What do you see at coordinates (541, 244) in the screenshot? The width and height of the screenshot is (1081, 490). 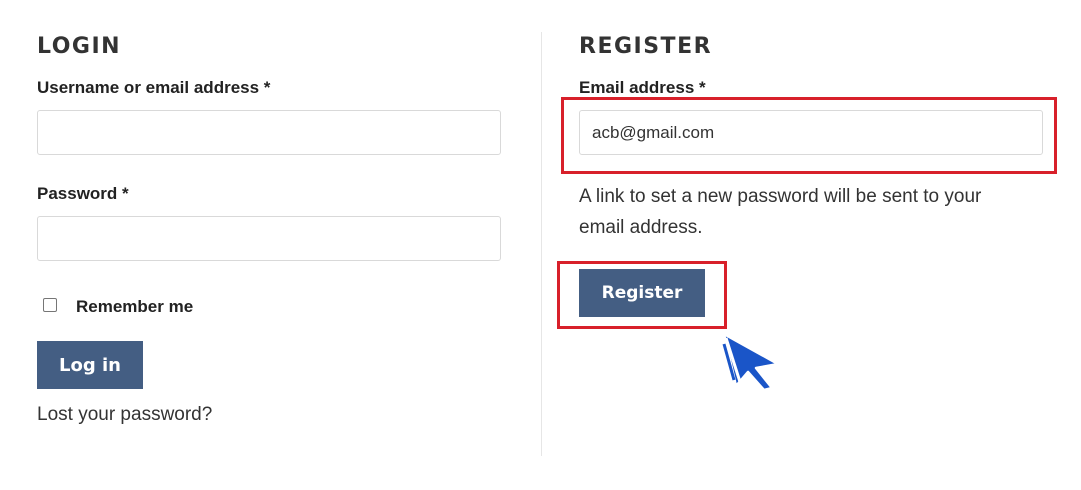 I see `column-divider` at bounding box center [541, 244].